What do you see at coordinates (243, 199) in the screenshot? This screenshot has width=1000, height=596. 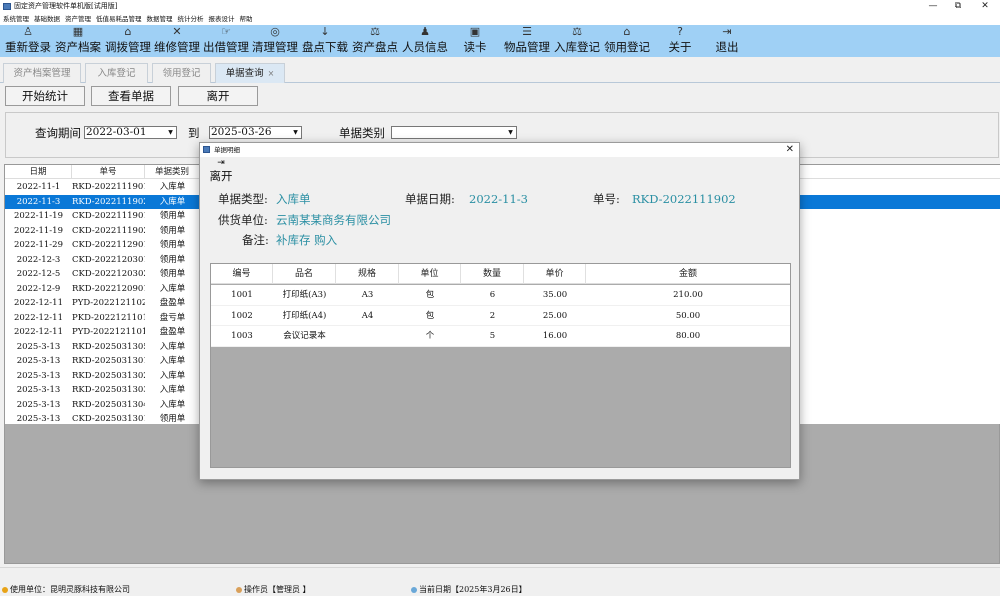 I see `voucher-type-label: 单据类型:` at bounding box center [243, 199].